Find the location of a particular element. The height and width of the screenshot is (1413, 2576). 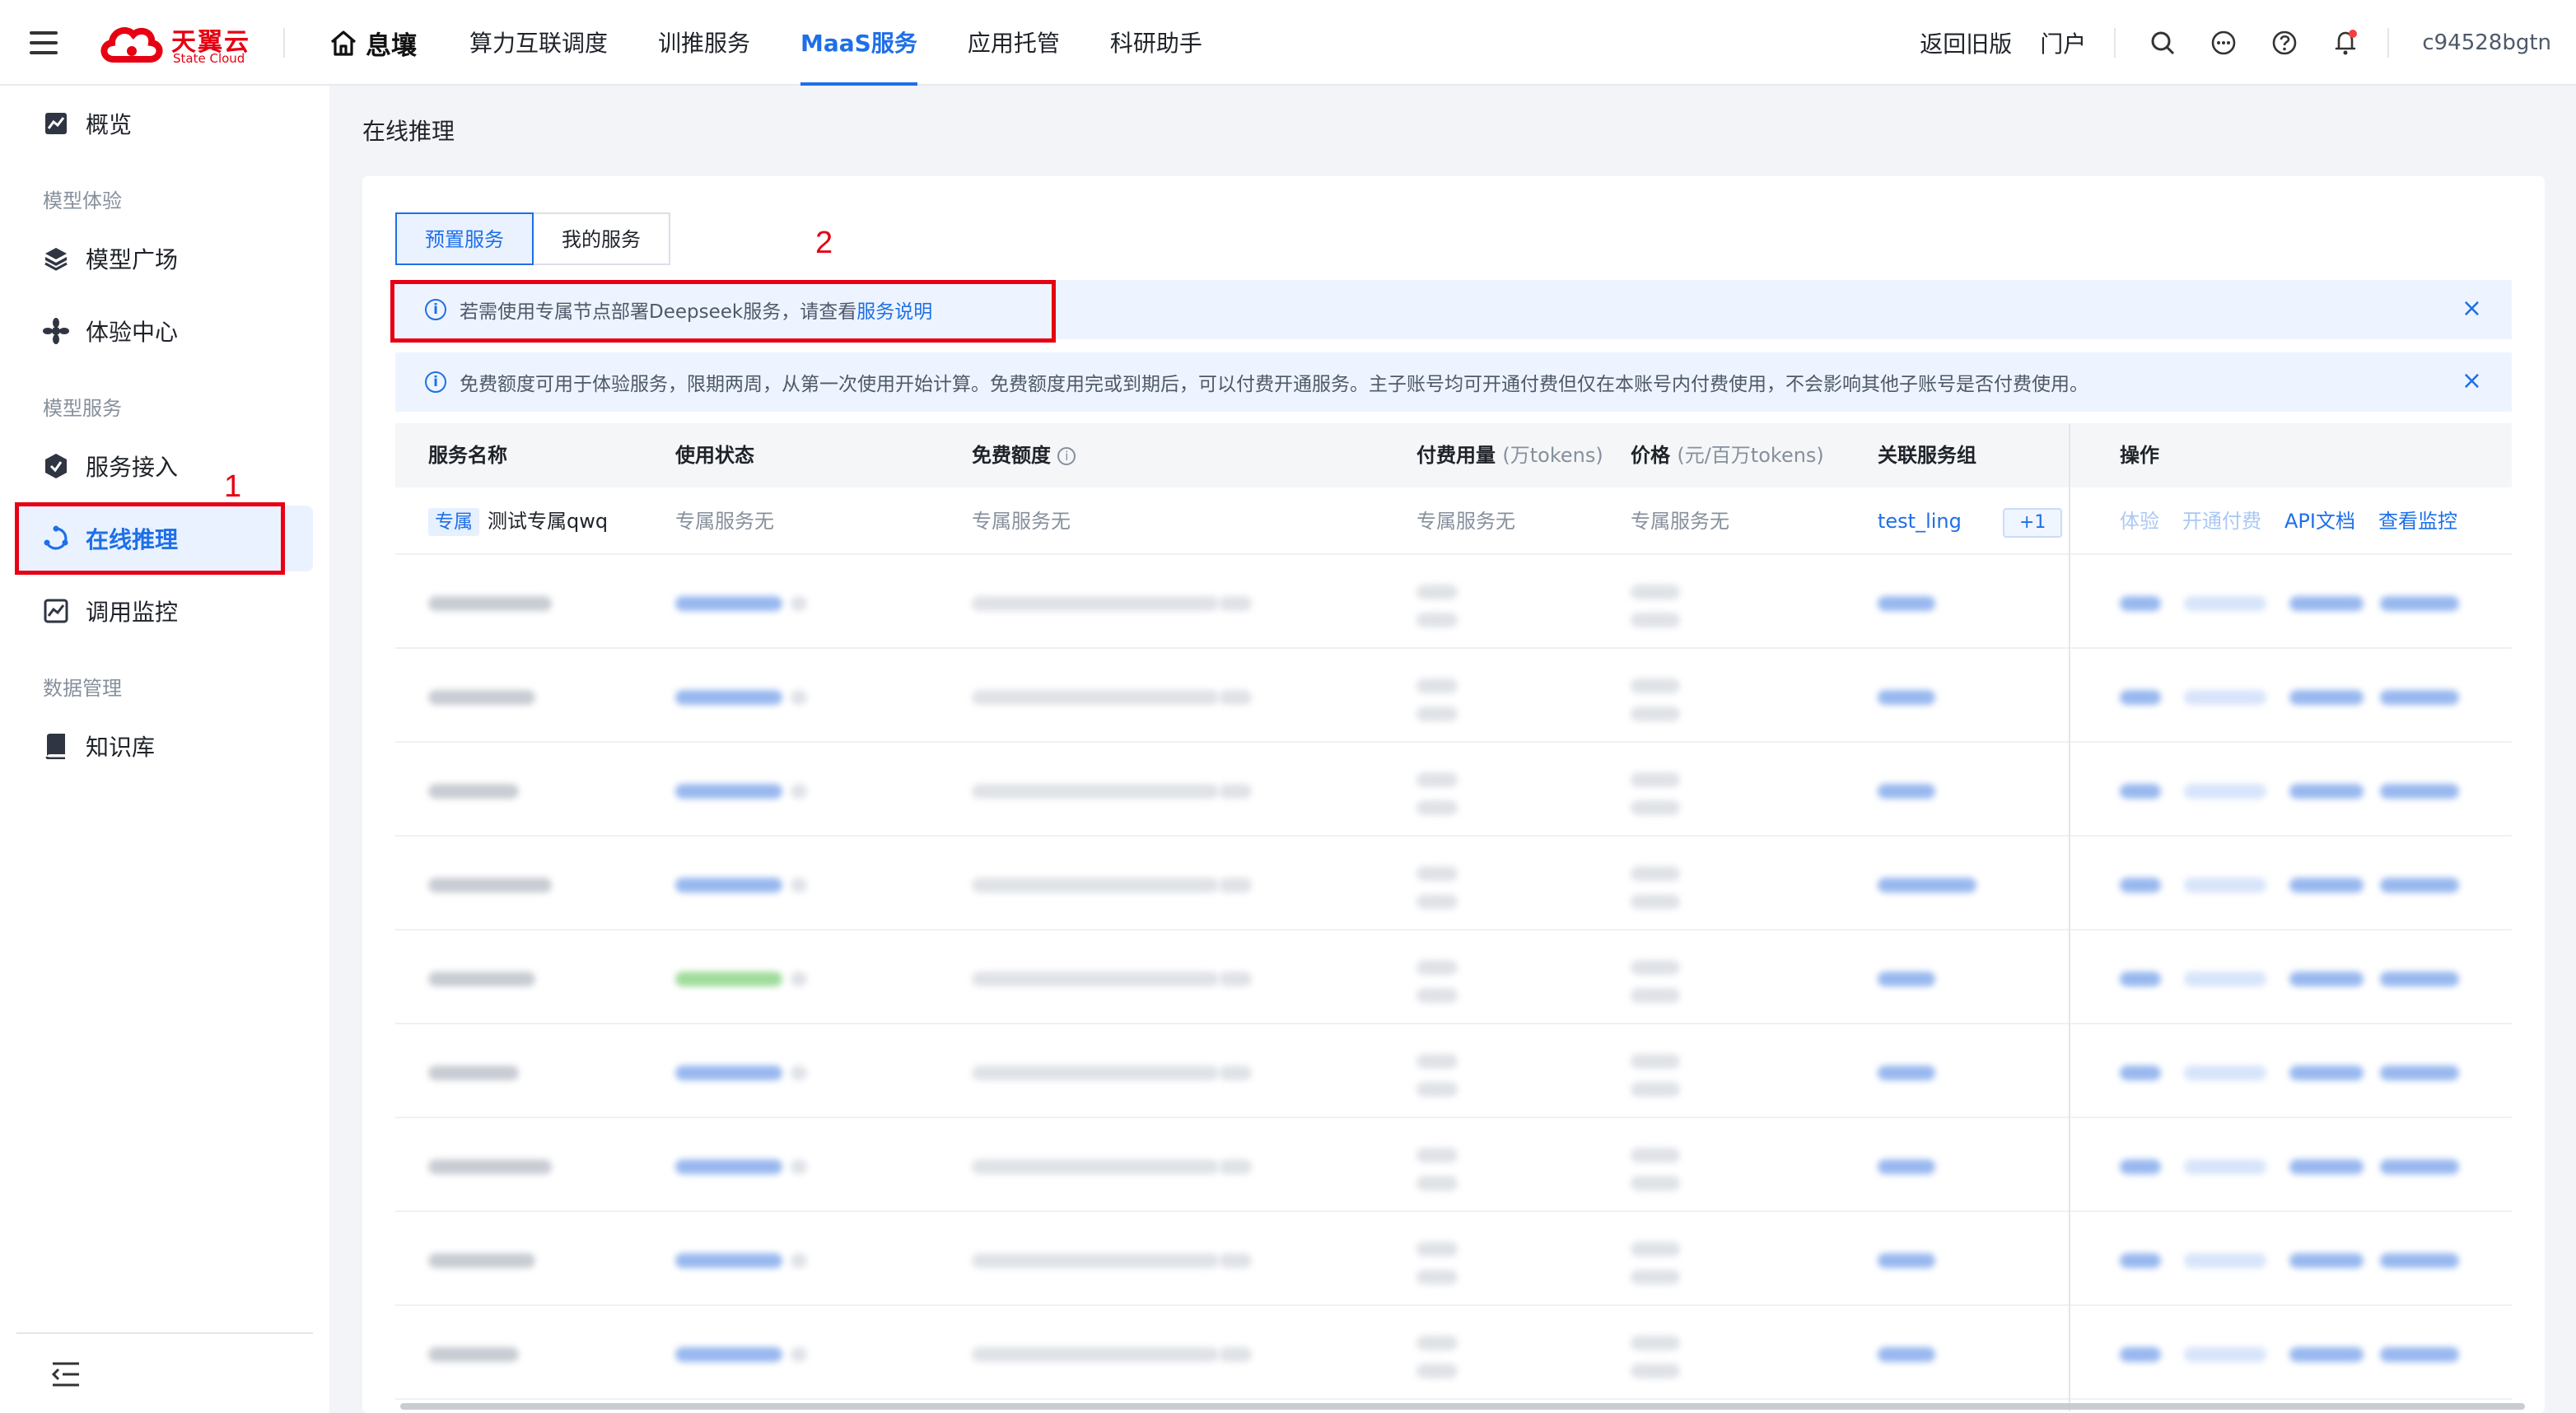

nav-training-inference: 训推服务 is located at coordinates (704, 43).